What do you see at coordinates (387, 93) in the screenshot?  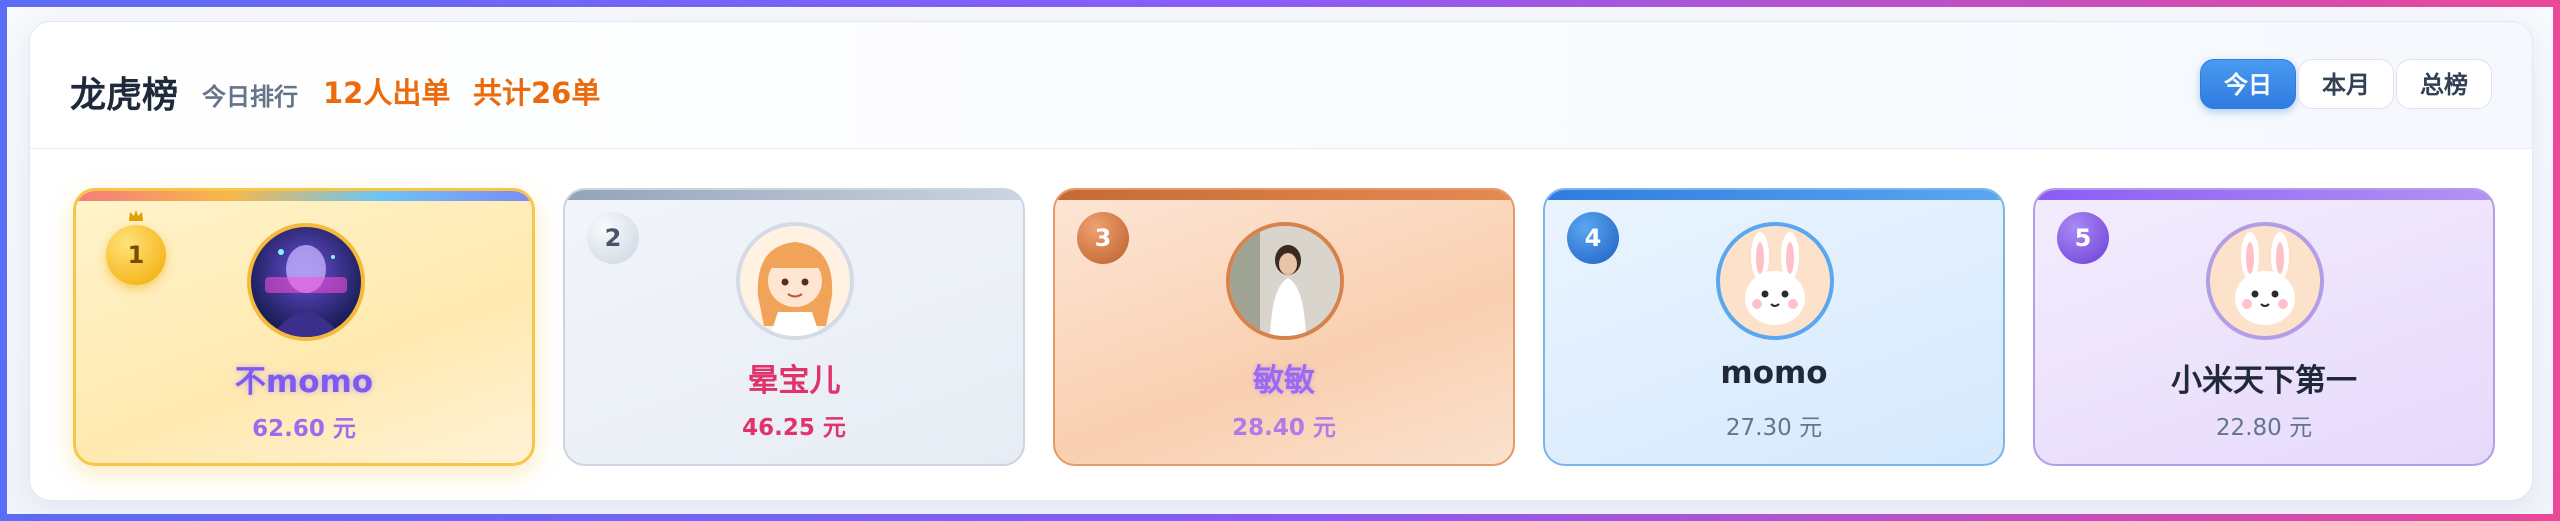 I see `people-stat: 12人出单` at bounding box center [387, 93].